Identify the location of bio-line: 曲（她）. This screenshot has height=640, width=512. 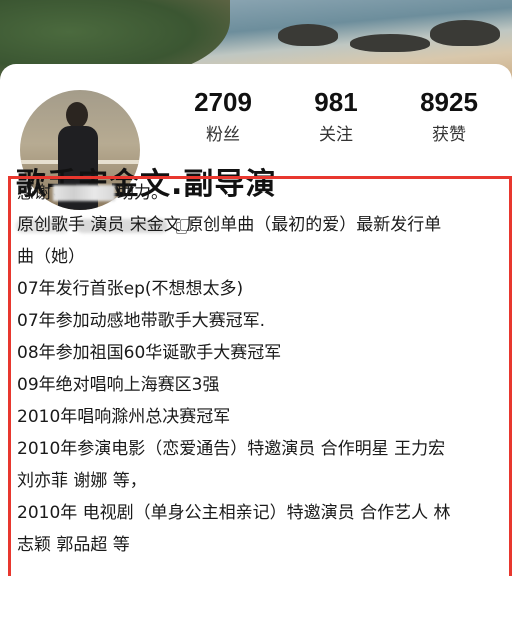
(51, 257).